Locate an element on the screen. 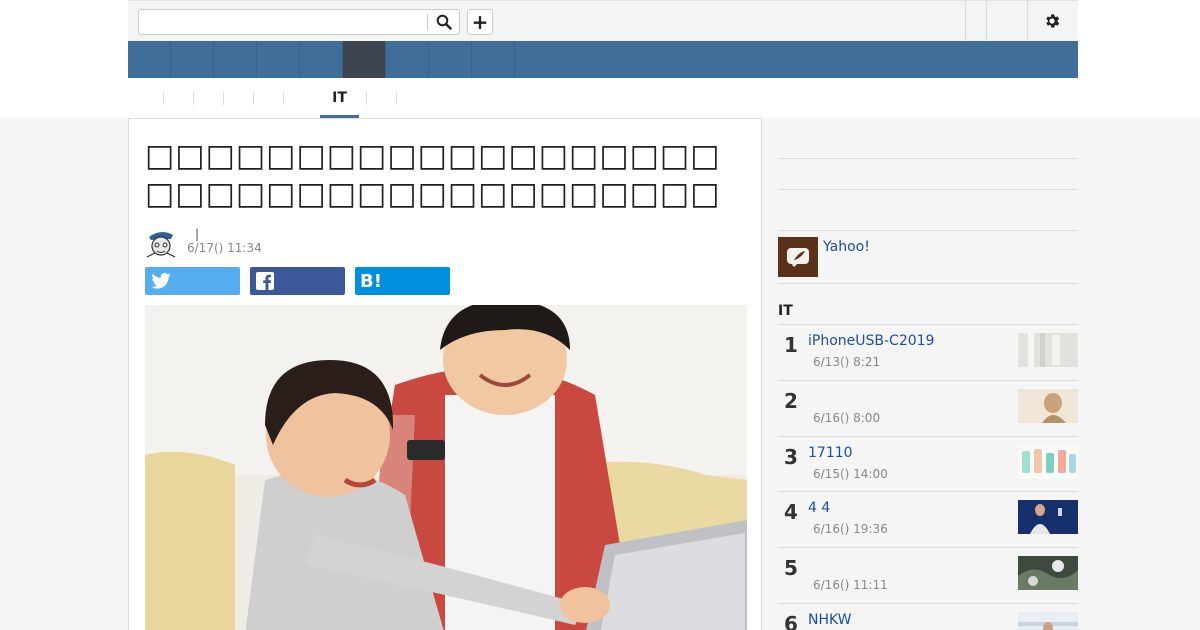 This screenshot has width=1200, height=630. rank-title: iPhoneUSB-C2019 is located at coordinates (871, 341).